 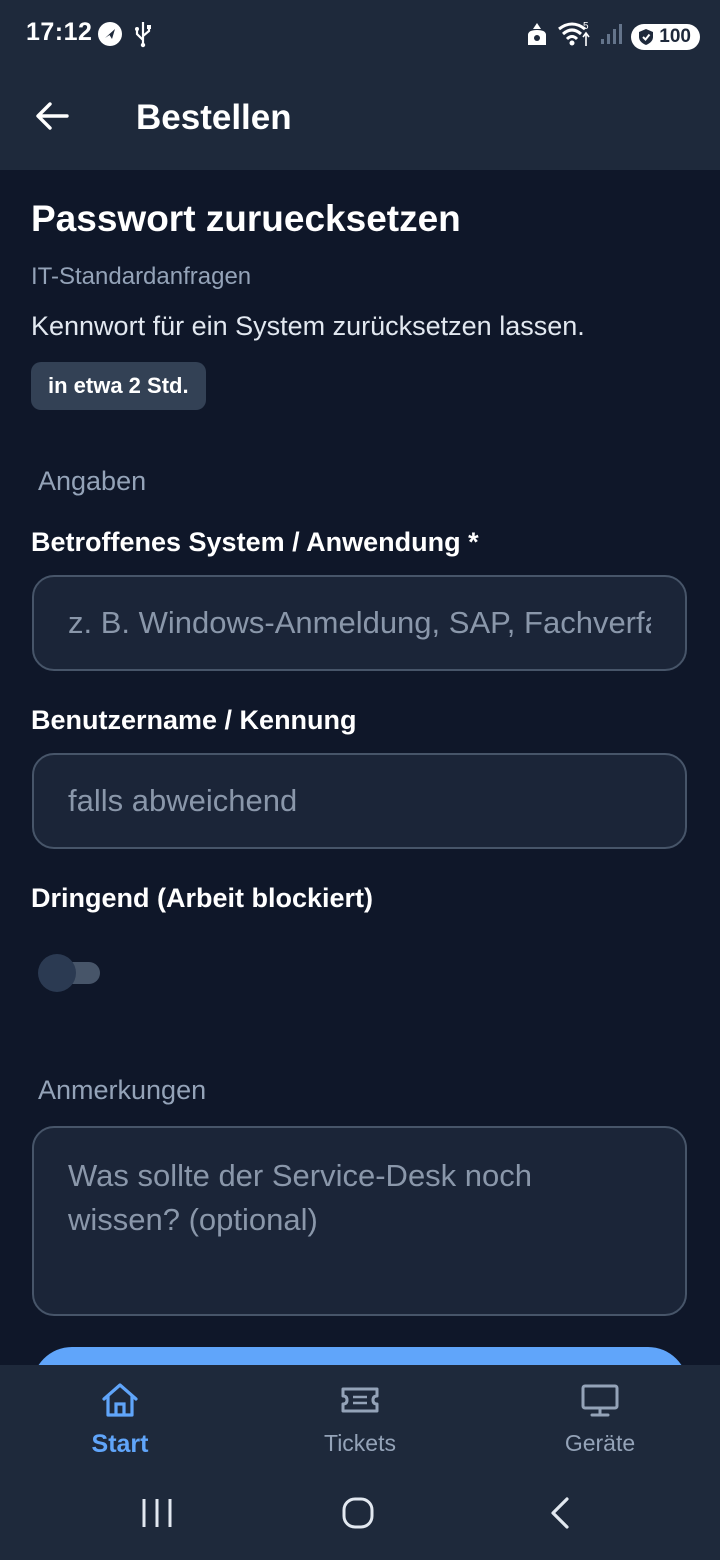 I want to click on home-button, so click(x=358, y=1515).